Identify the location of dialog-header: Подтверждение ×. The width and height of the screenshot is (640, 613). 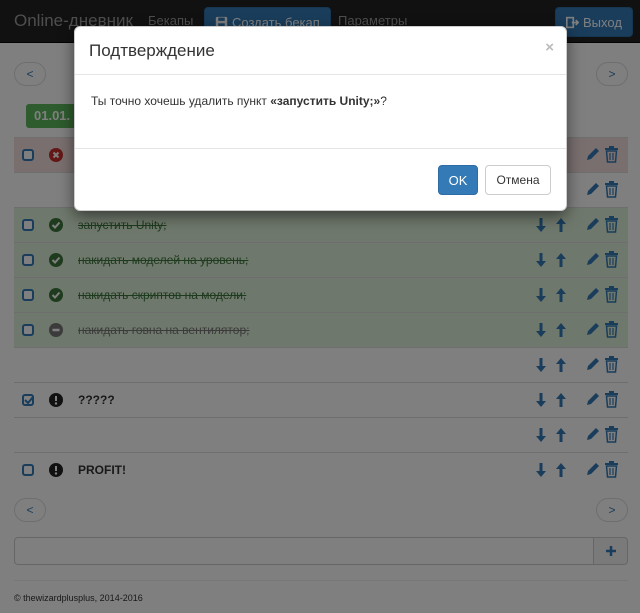
(320, 51).